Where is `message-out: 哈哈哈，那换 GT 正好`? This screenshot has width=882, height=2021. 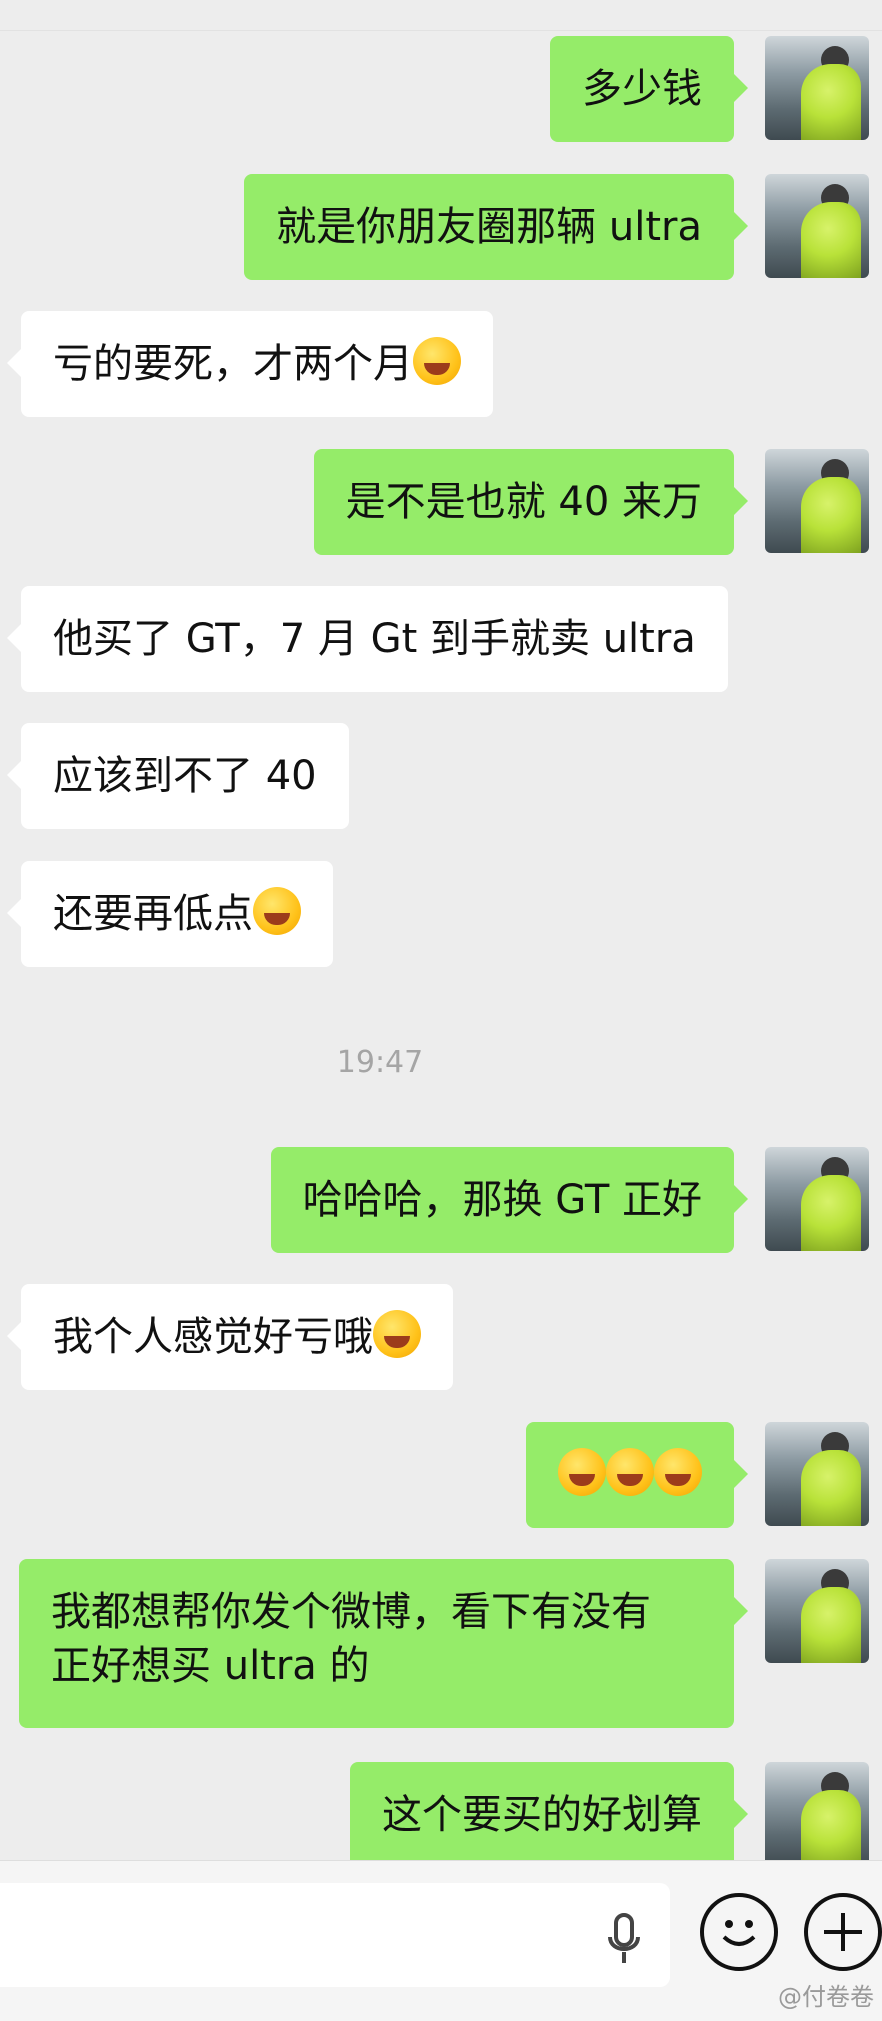 message-out: 哈哈哈，那换 GT 正好 is located at coordinates (441, 1200).